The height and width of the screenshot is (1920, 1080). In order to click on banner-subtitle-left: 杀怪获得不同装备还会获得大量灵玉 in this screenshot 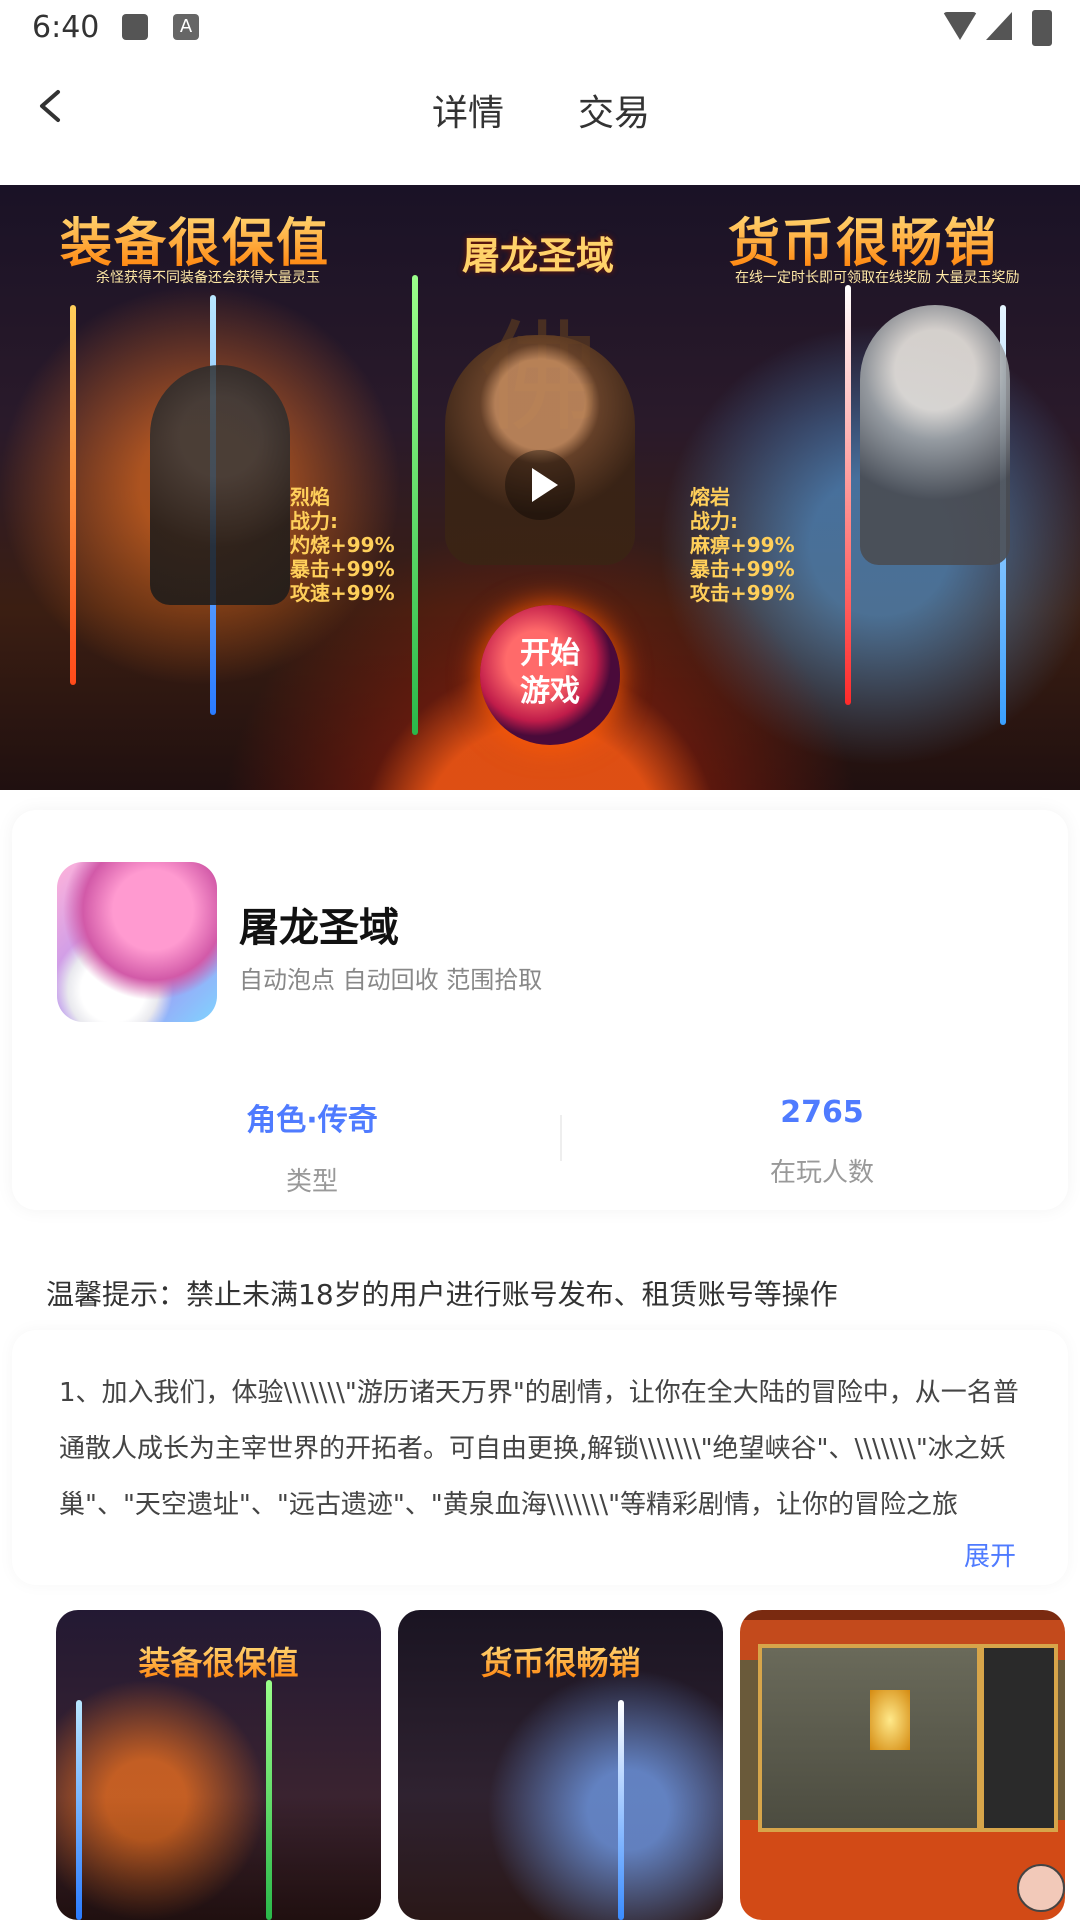, I will do `click(208, 278)`.